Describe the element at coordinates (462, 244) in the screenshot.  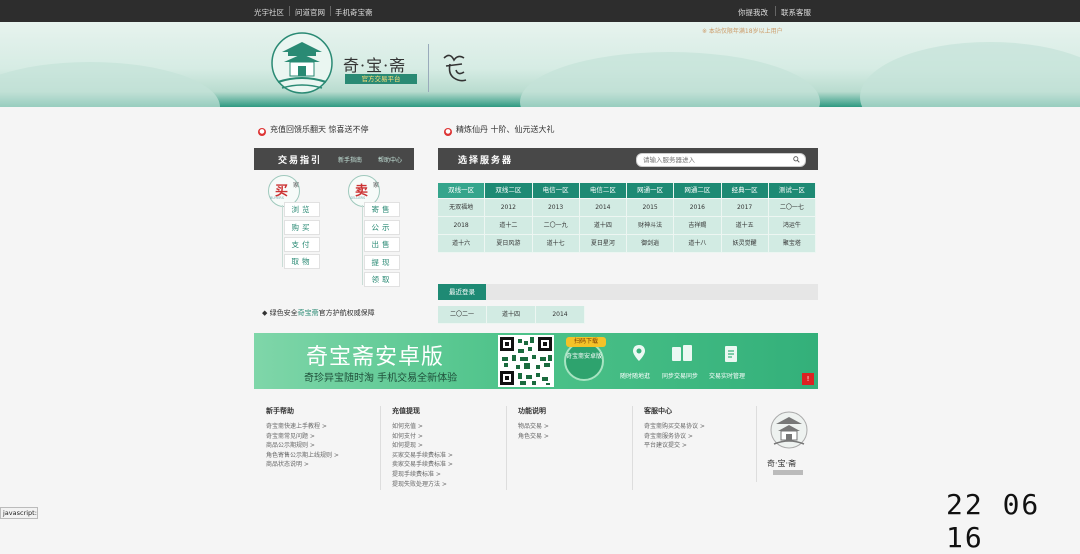
I see `server-cell: 道十六` at that location.